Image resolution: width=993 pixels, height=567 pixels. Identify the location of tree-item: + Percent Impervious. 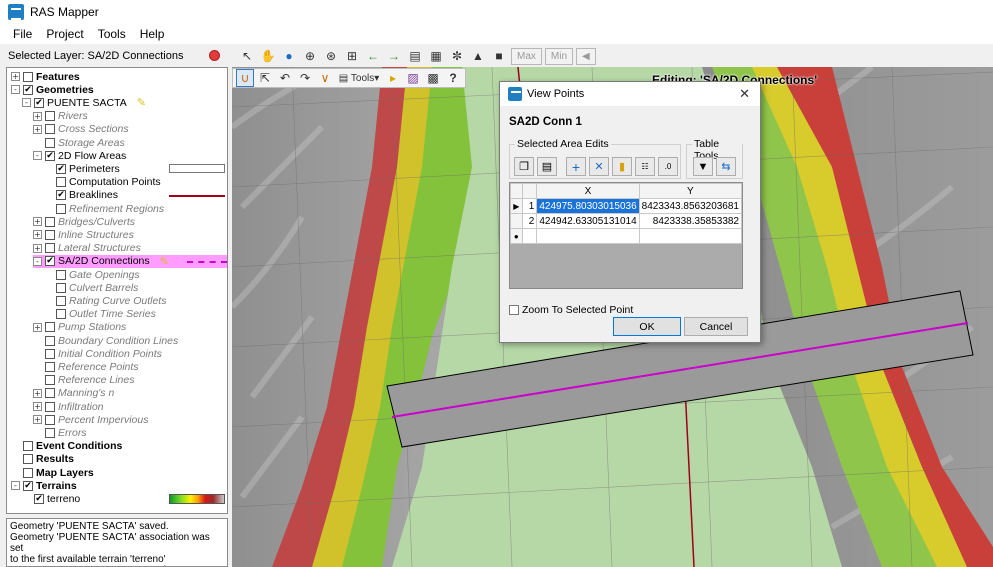
(90, 419).